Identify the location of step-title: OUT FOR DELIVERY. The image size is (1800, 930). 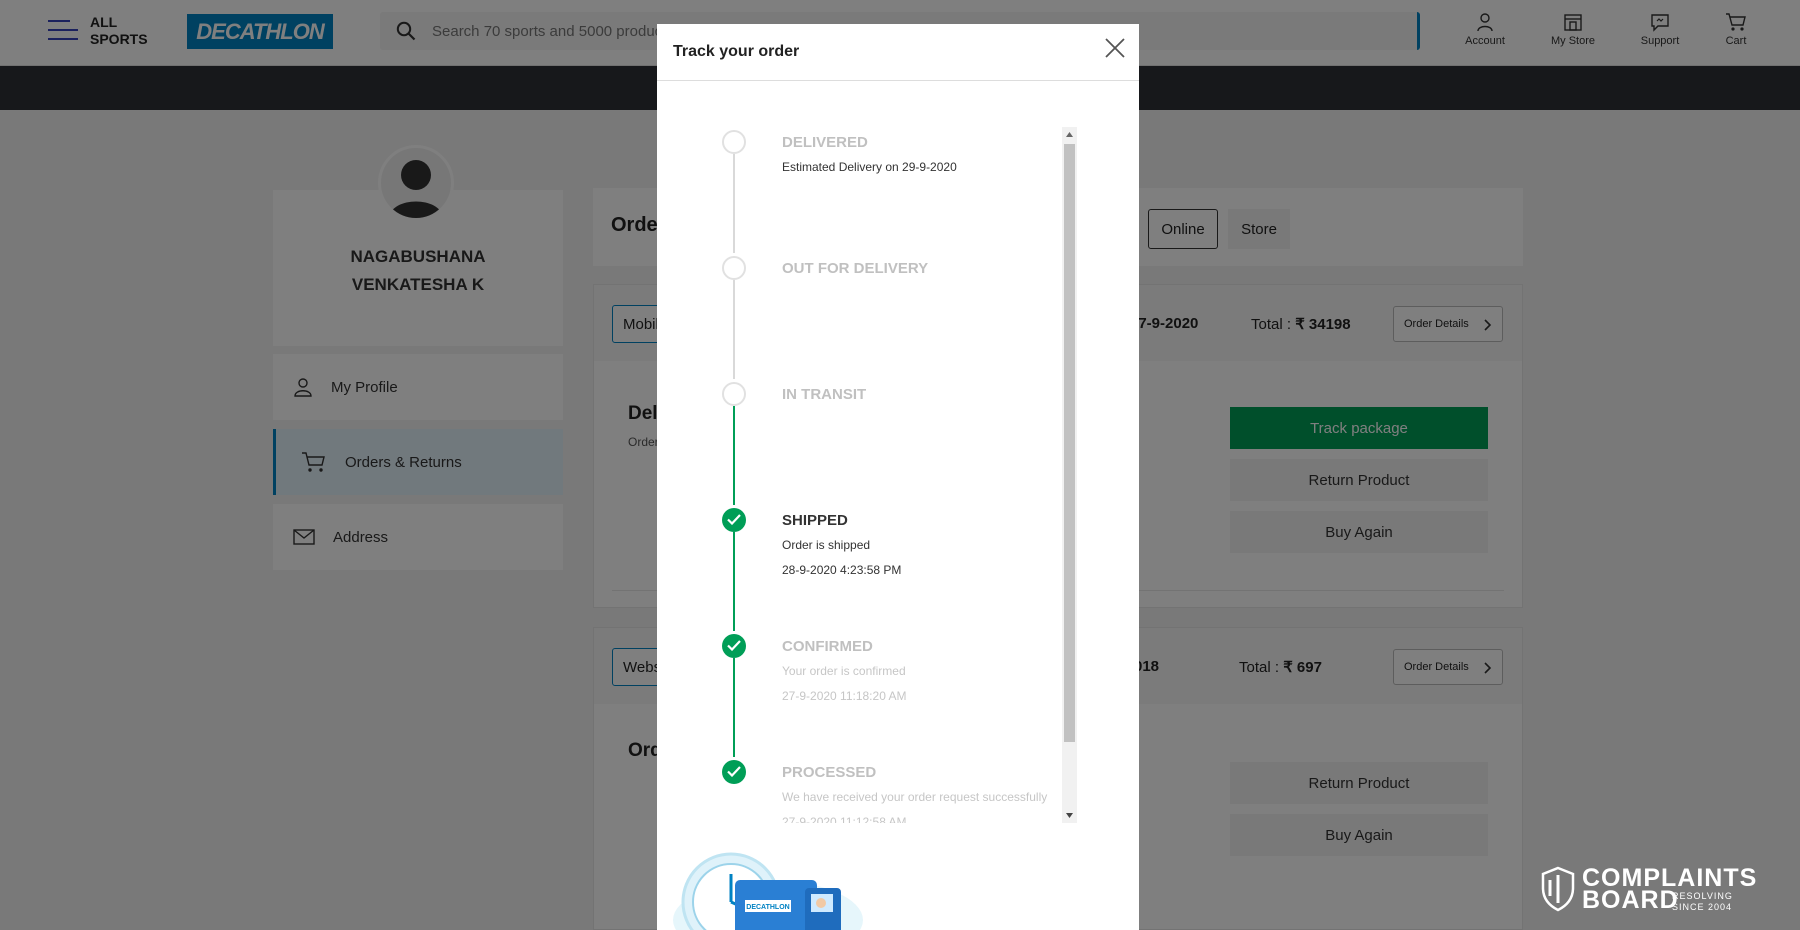
(855, 268).